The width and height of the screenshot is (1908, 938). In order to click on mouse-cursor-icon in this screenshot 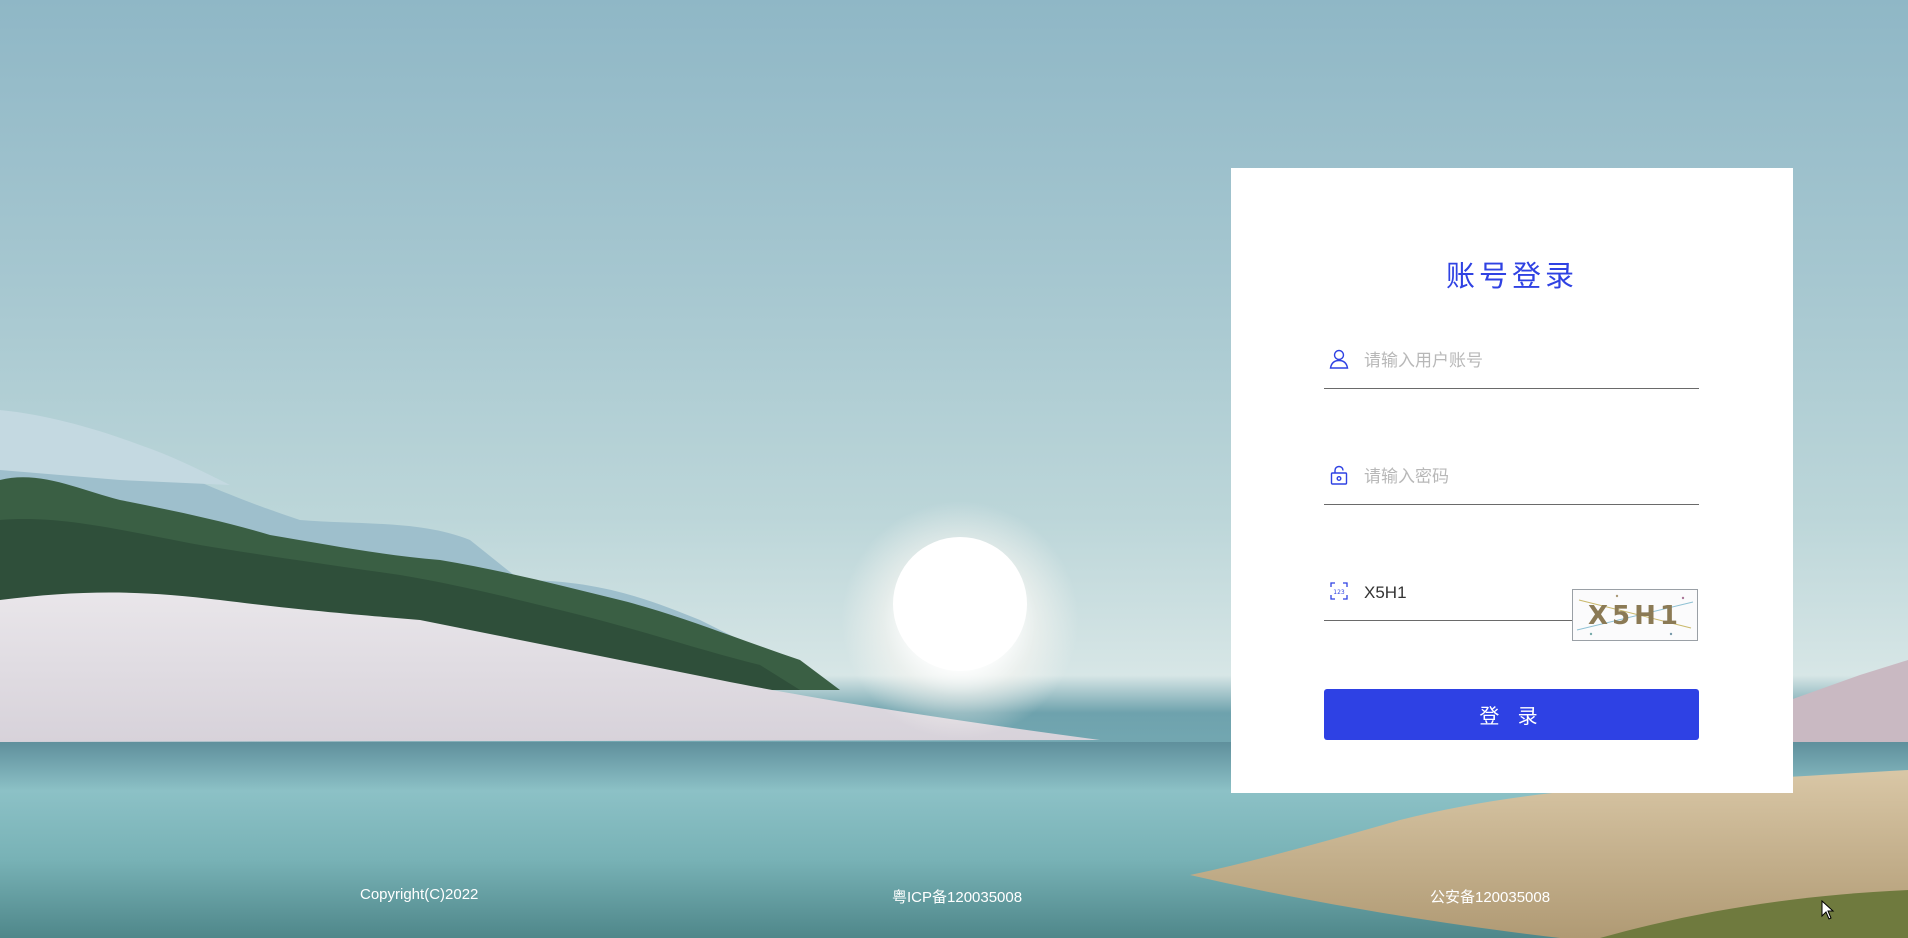, I will do `click(1828, 911)`.